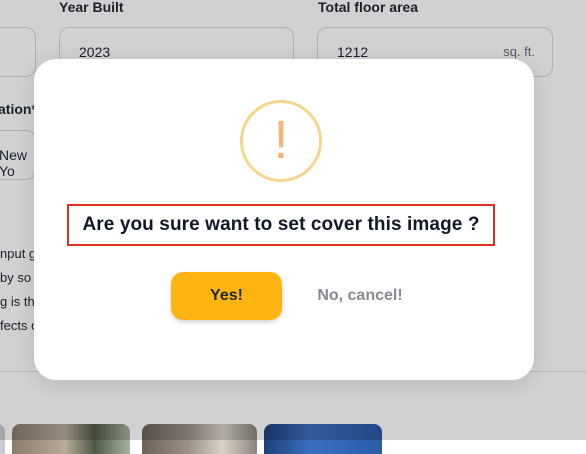 This screenshot has height=454, width=586. I want to click on exclamation-icon: !, so click(281, 140).